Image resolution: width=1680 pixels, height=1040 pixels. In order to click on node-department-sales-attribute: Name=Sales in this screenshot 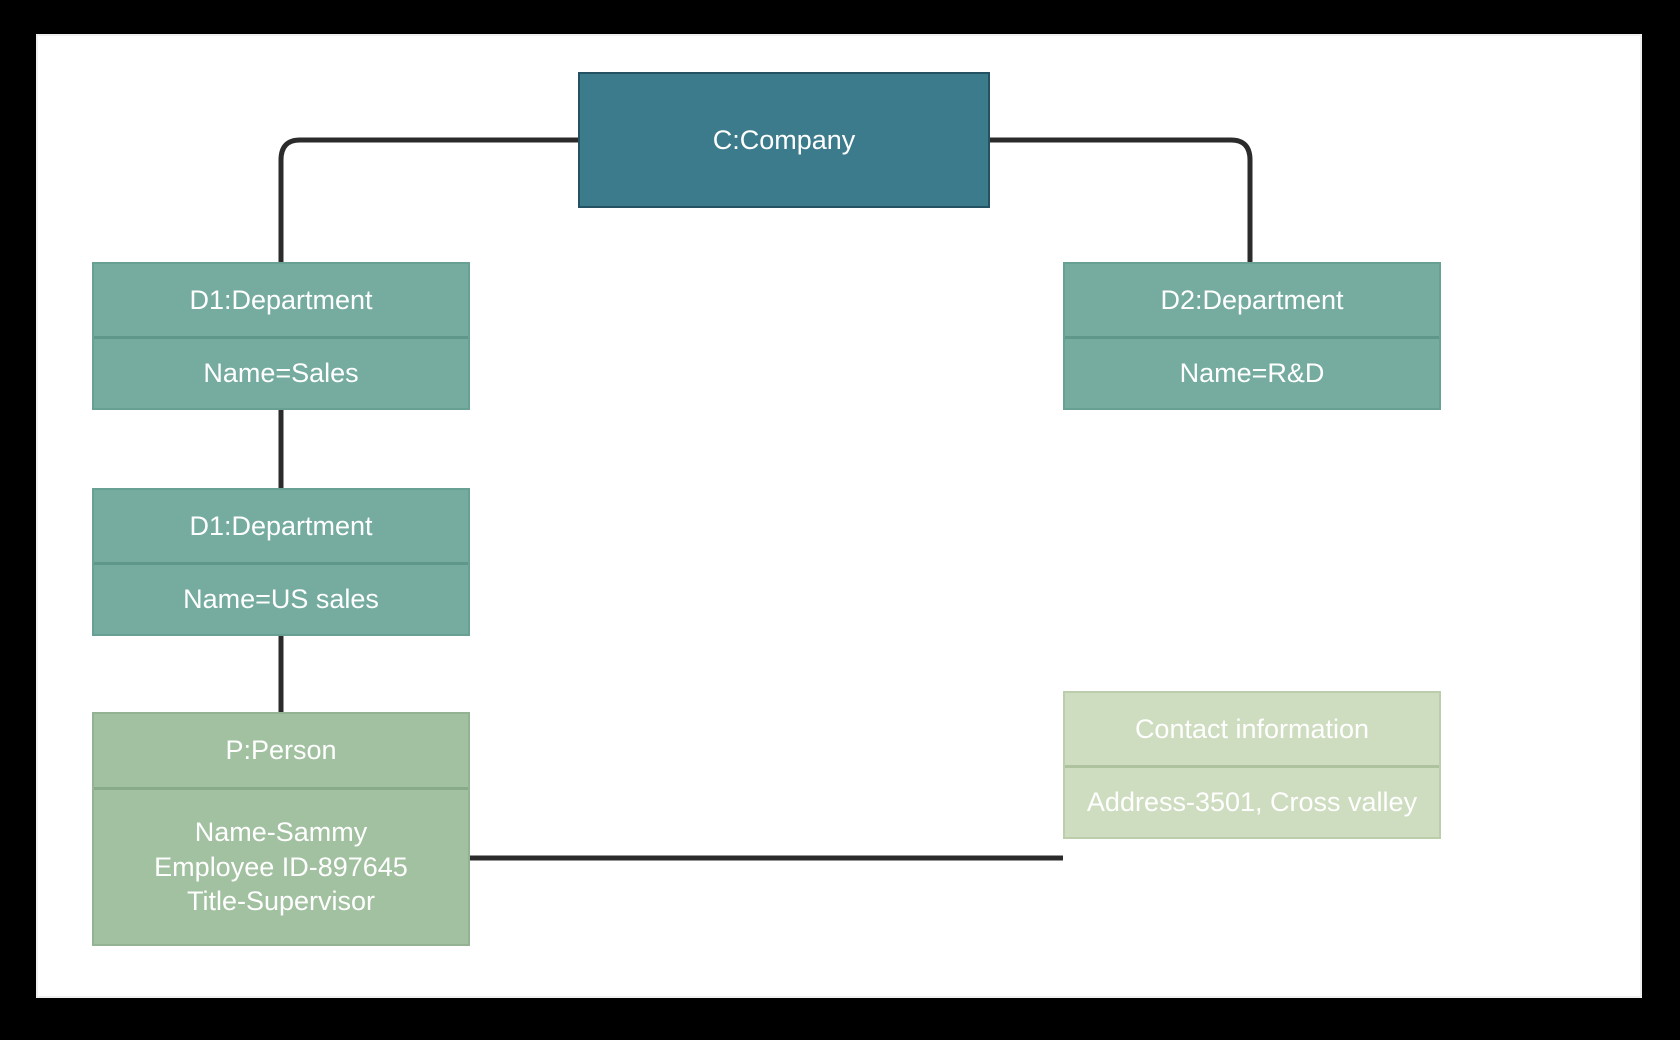, I will do `click(281, 371)`.